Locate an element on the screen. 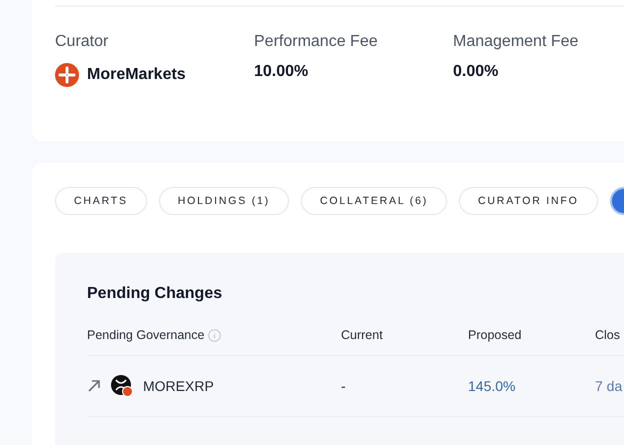 Image resolution: width=624 pixels, height=445 pixels. proposed-value: 145.0% is located at coordinates (492, 386).